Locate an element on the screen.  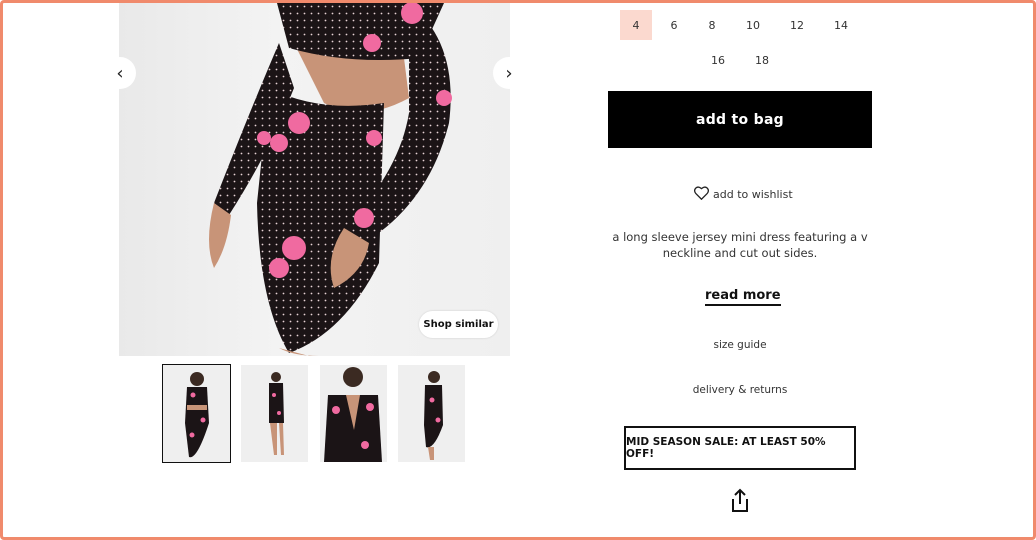
share-button is located at coordinates (740, 501).